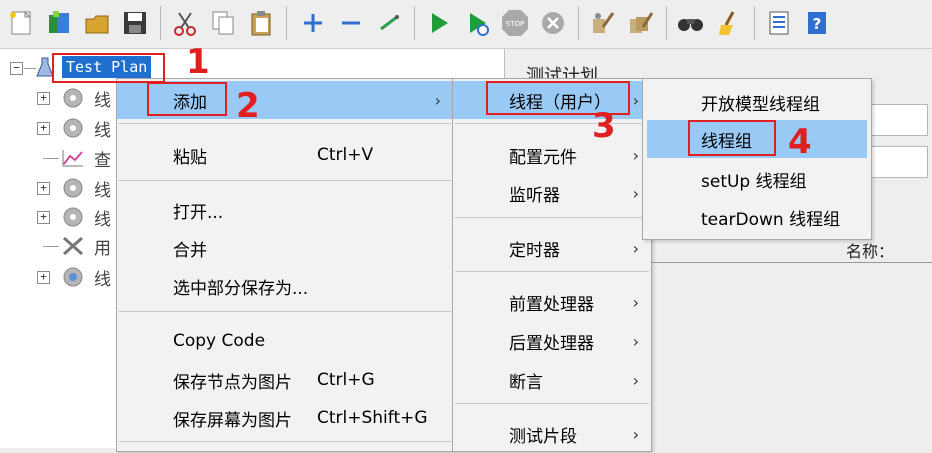 The height and width of the screenshot is (453, 932). What do you see at coordinates (185, 23) in the screenshot?
I see `cut-icon` at bounding box center [185, 23].